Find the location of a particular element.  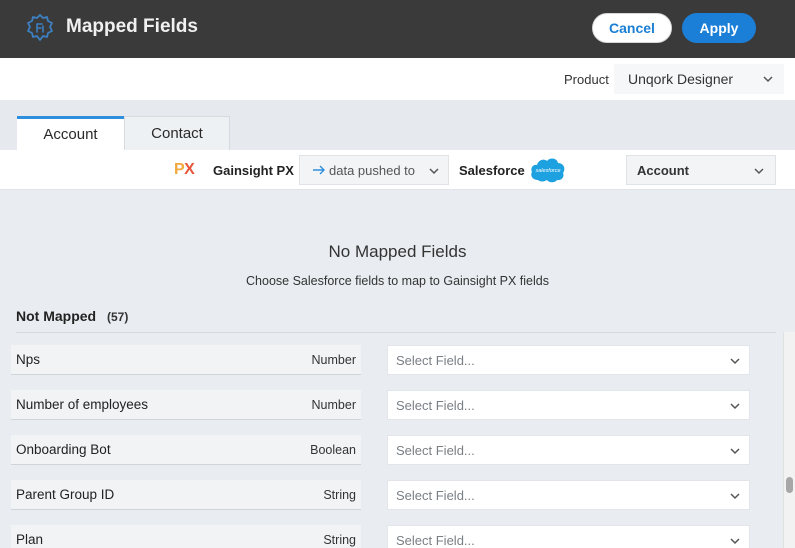

product-label: Product is located at coordinates (586, 79).